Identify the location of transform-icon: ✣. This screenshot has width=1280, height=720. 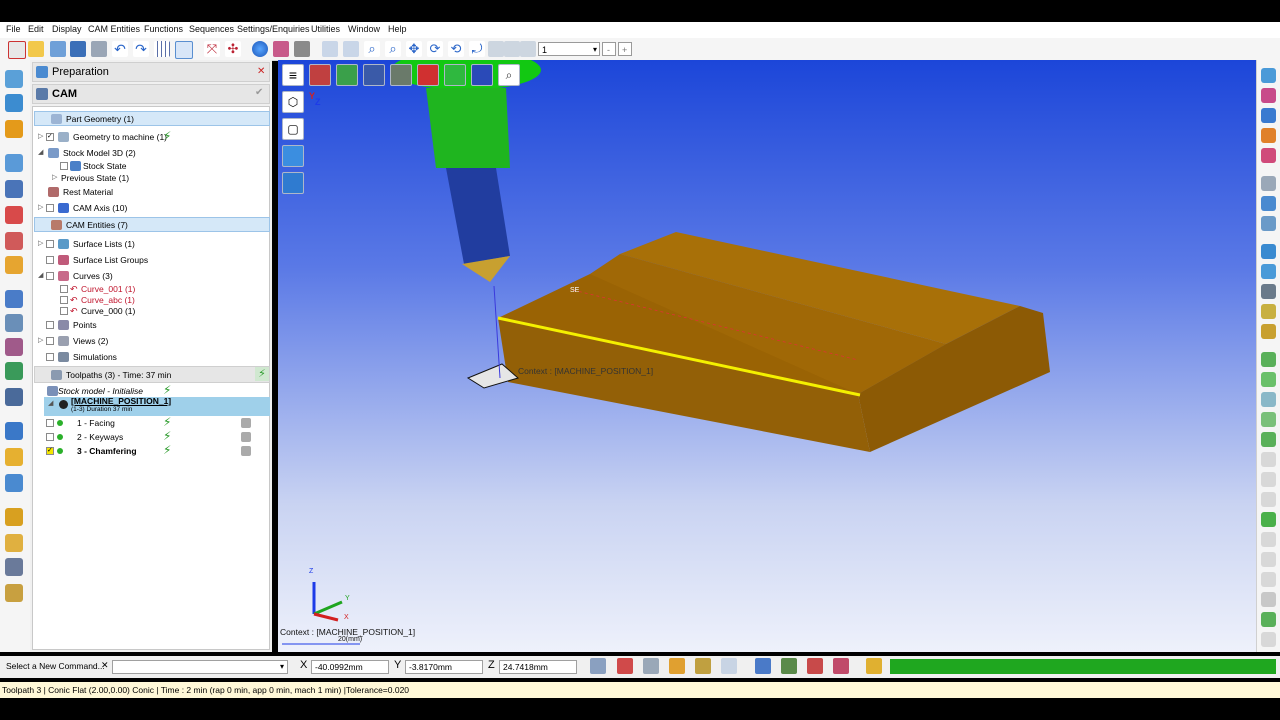
(233, 49).